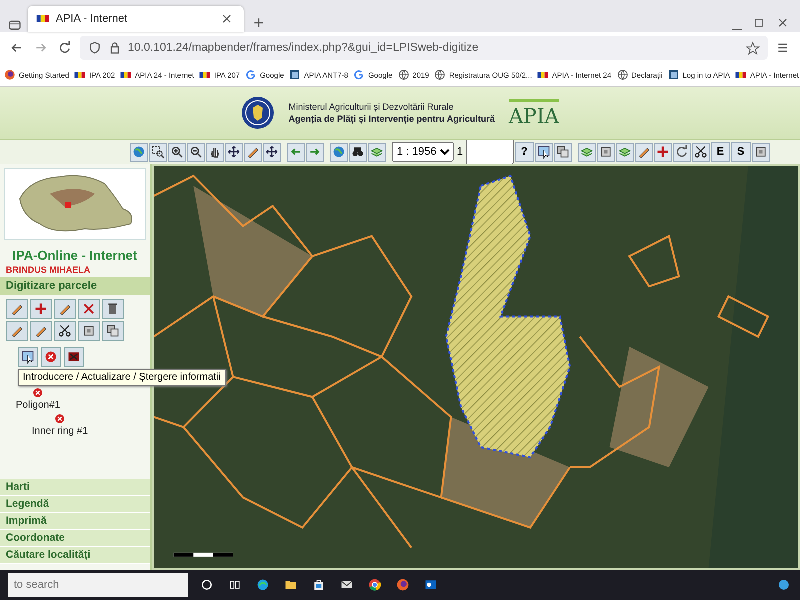 The height and width of the screenshot is (600, 800). I want to click on delete-point-button, so click(89, 309).